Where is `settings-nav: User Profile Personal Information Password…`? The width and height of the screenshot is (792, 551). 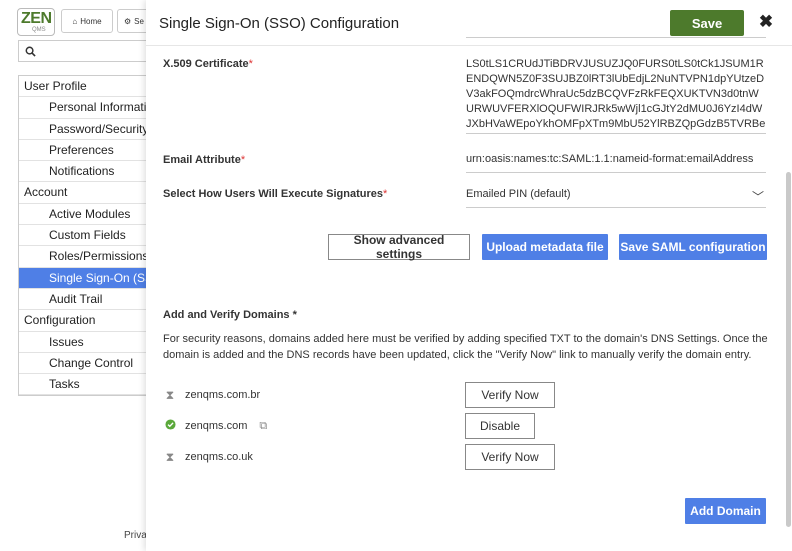
settings-nav: User Profile Personal Information Password… is located at coordinates (88, 236).